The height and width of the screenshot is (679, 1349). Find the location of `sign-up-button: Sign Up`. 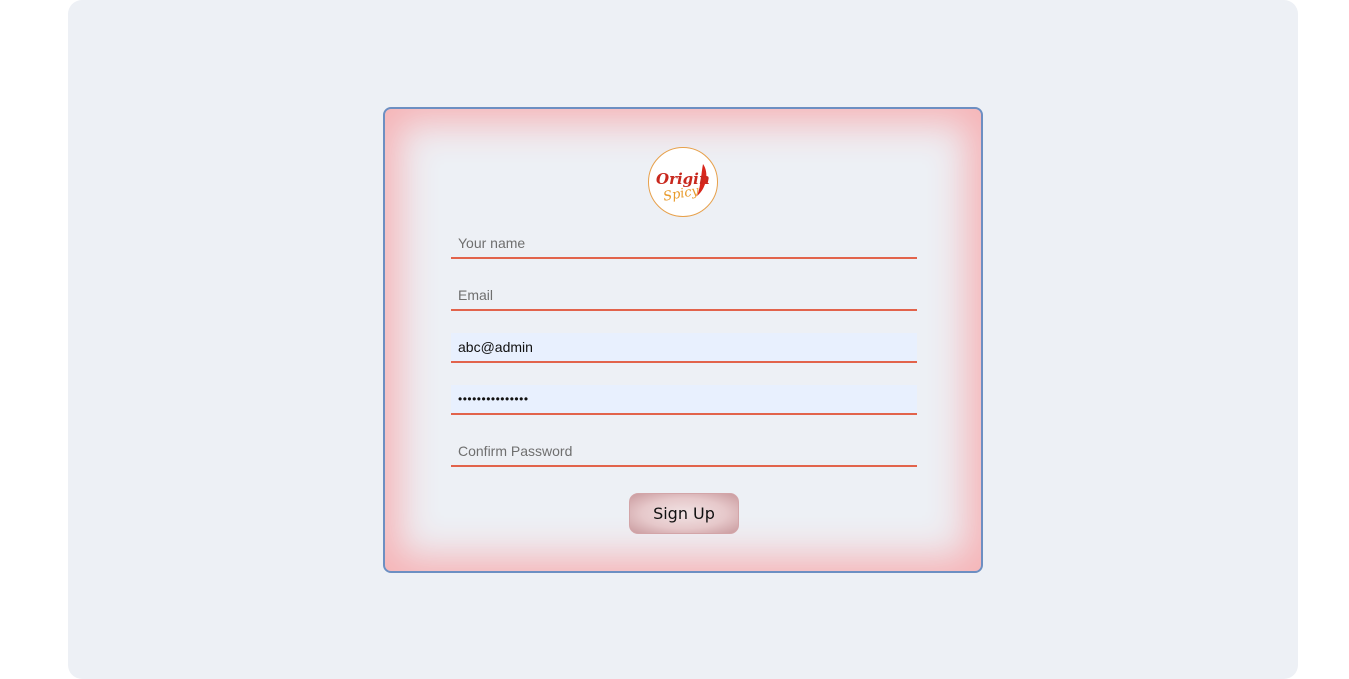

sign-up-button: Sign Up is located at coordinates (684, 513).